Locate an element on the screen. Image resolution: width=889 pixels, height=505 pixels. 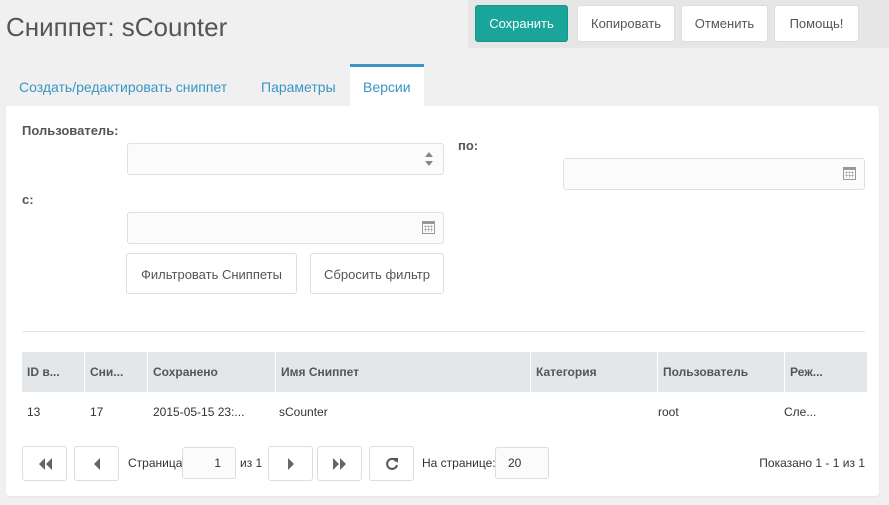
prev-page-button is located at coordinates (96, 463).